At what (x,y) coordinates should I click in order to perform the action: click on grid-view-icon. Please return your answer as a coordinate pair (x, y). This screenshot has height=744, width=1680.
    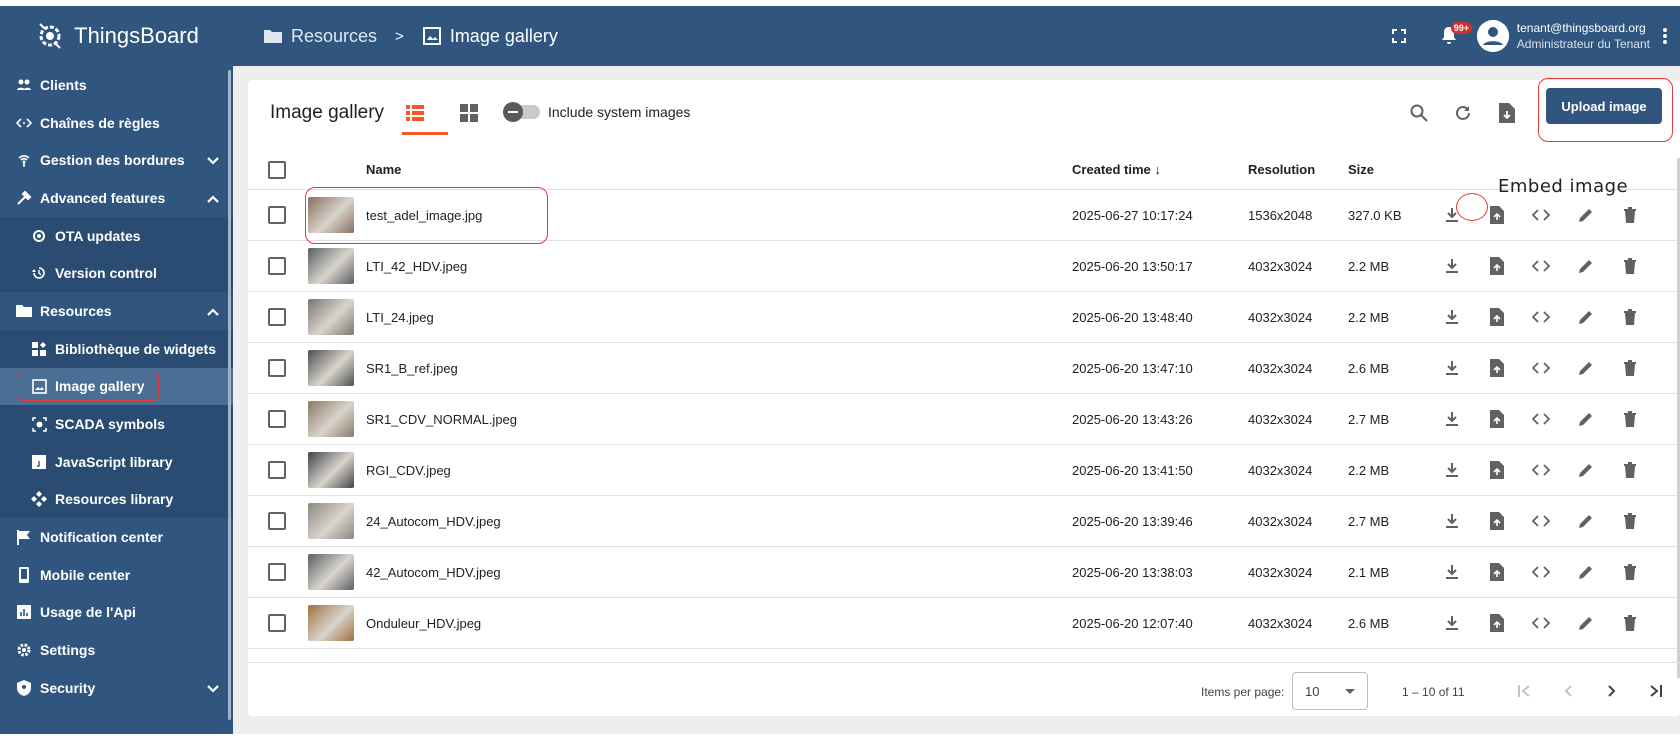
    Looking at the image, I should click on (469, 113).